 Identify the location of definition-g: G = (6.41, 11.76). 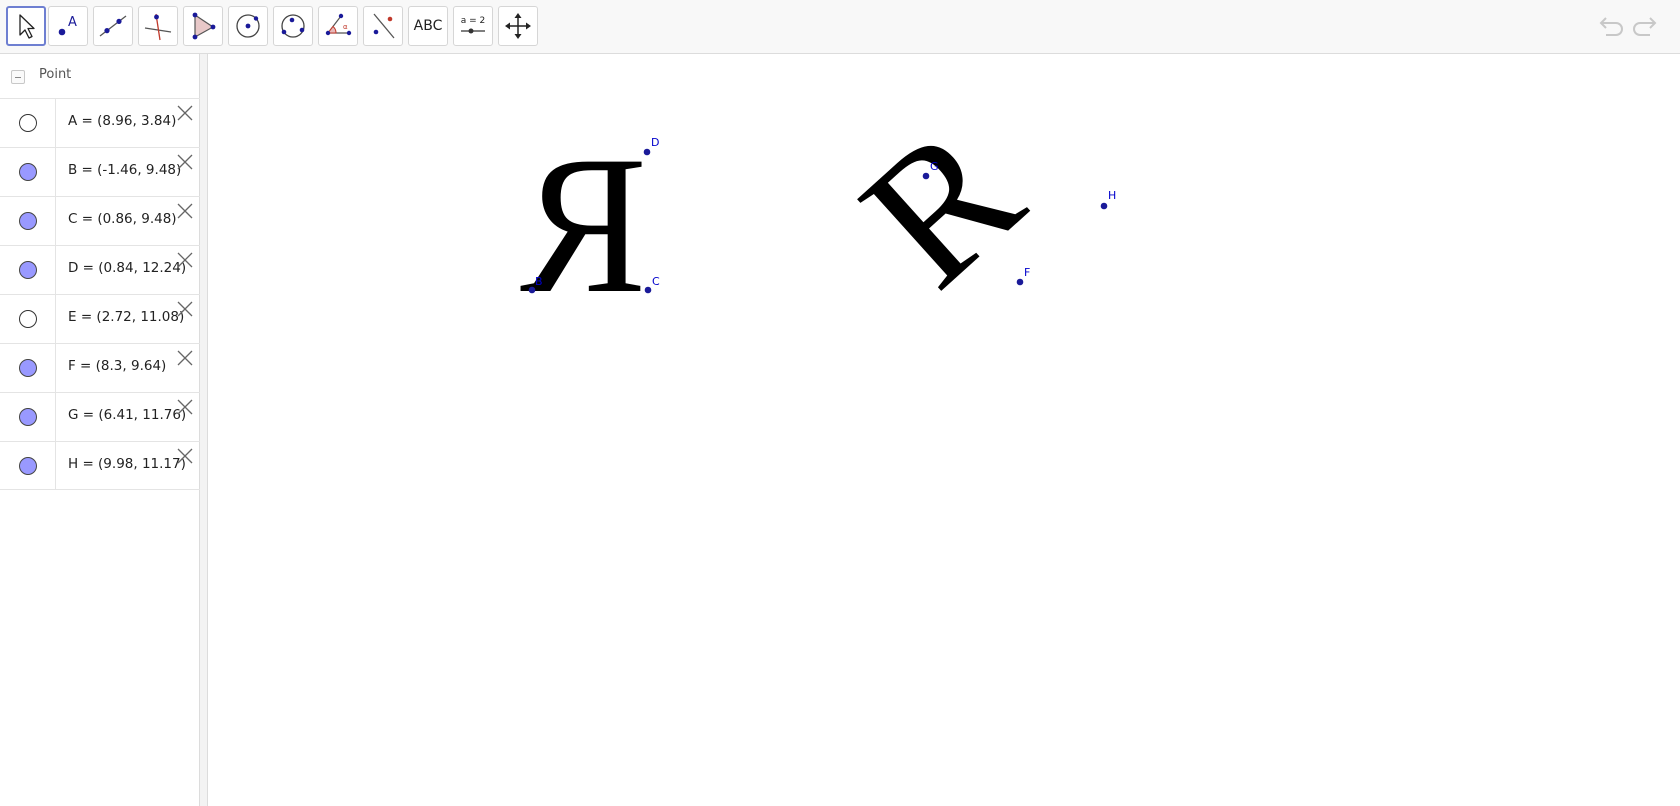
(127, 415).